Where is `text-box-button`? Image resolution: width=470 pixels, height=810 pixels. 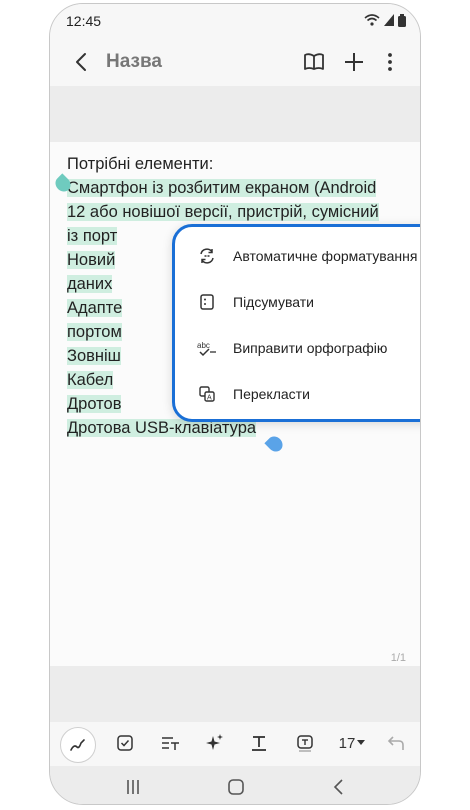
text-box-button is located at coordinates (305, 743).